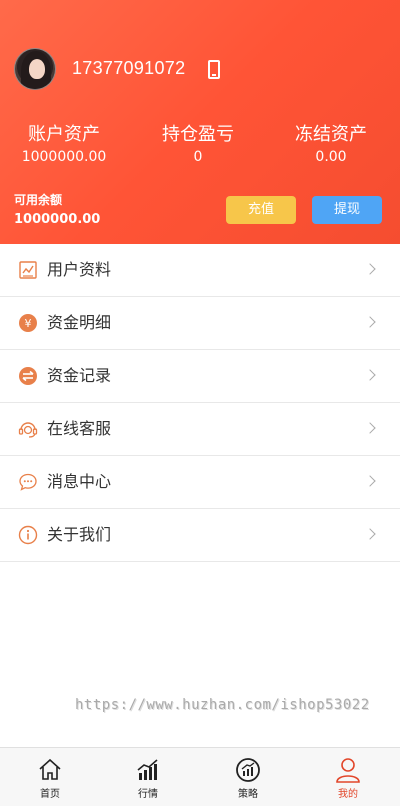  Describe the element at coordinates (348, 770) in the screenshot. I see `user-icon` at that location.